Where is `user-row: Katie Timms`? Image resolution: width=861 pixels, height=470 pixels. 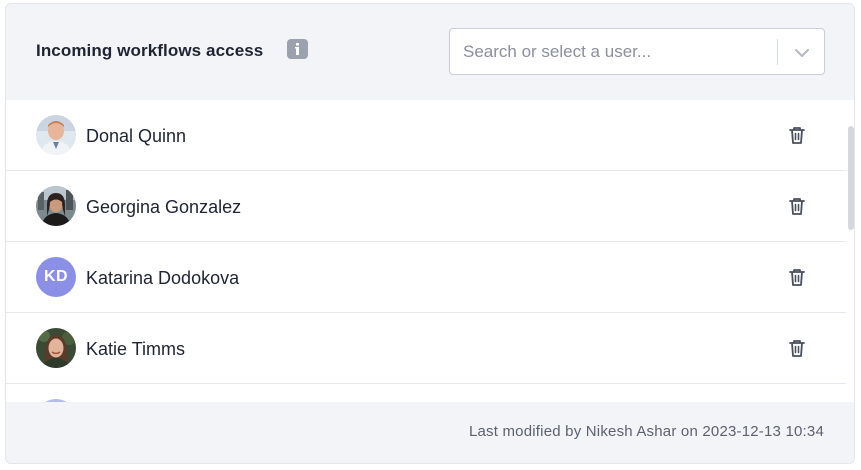 user-row: Katie Timms is located at coordinates (426, 348).